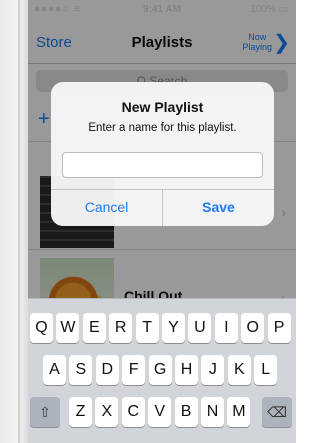  What do you see at coordinates (80, 412) in the screenshot?
I see `key-z: Z` at bounding box center [80, 412].